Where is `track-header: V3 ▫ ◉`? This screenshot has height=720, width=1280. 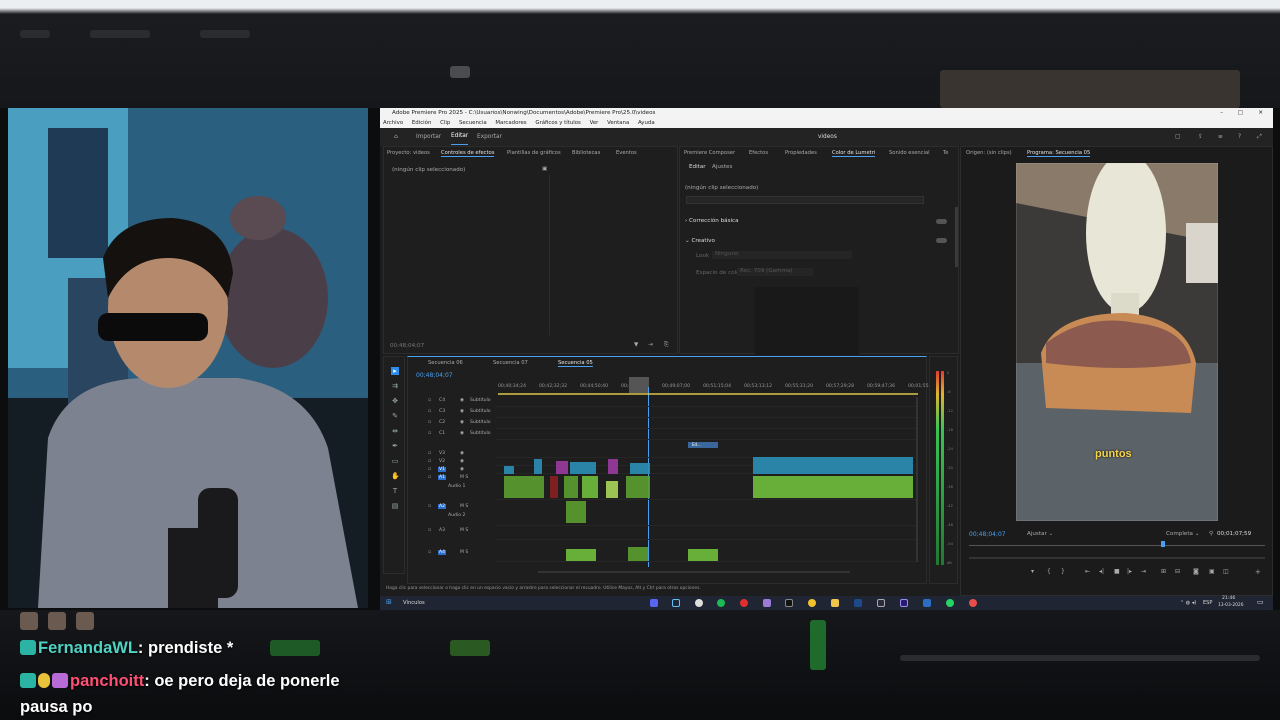 track-header: V3 ▫ ◉ is located at coordinates (452, 453).